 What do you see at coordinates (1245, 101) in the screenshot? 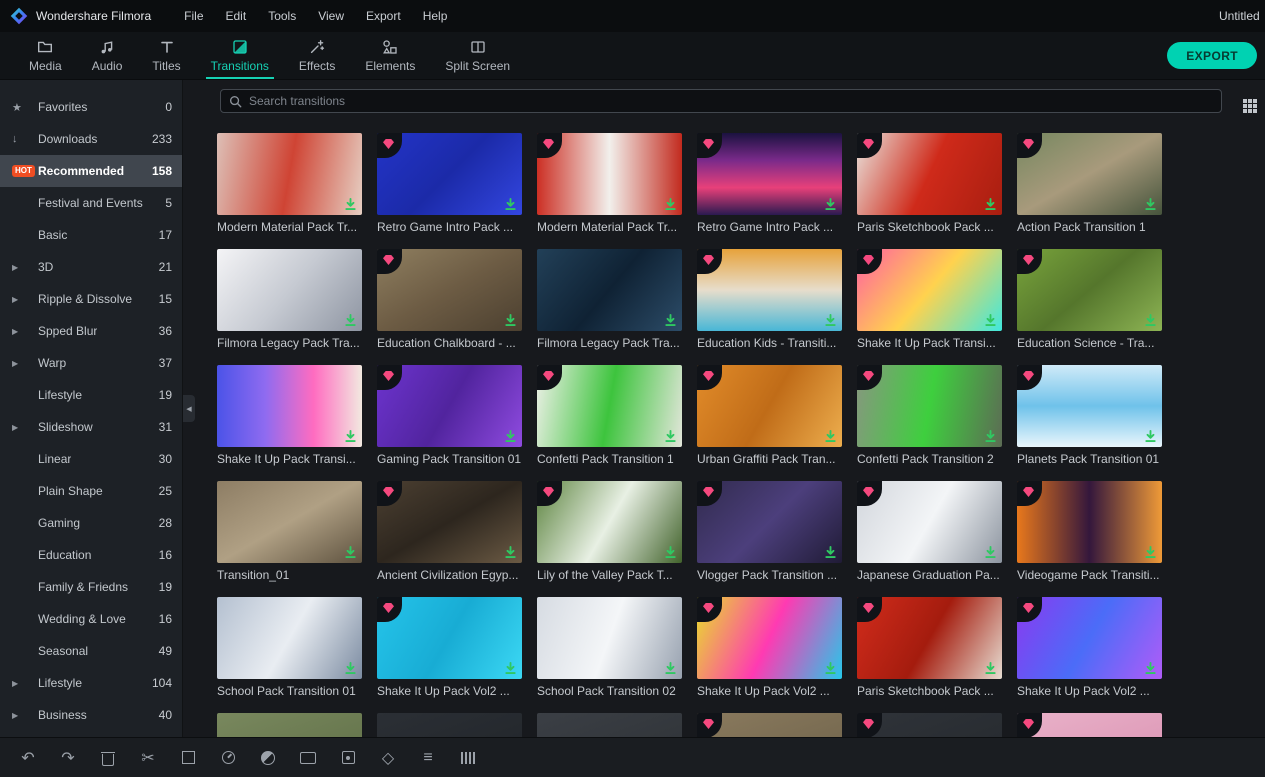
I see `grid-view-button` at bounding box center [1245, 101].